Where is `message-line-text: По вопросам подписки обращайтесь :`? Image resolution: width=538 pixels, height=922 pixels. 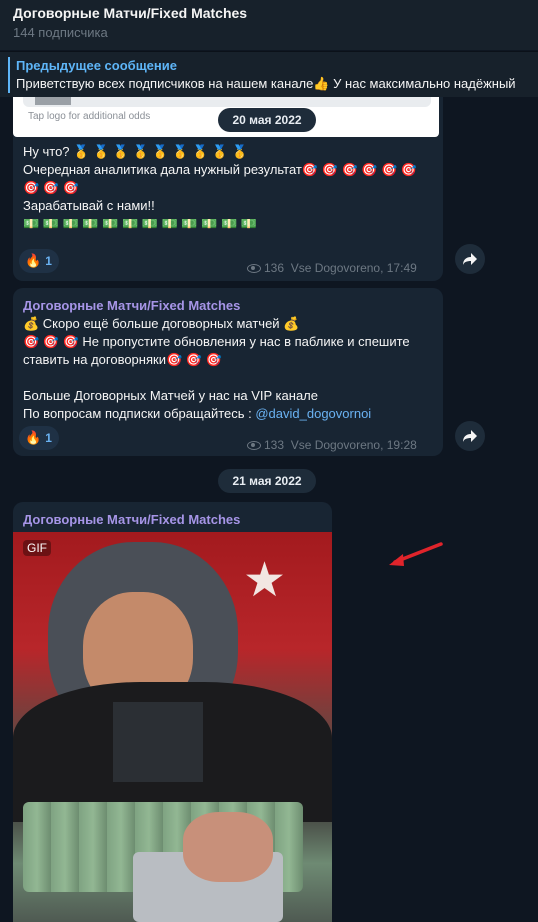 message-line-text: По вопросам подписки обращайтесь : is located at coordinates (139, 413).